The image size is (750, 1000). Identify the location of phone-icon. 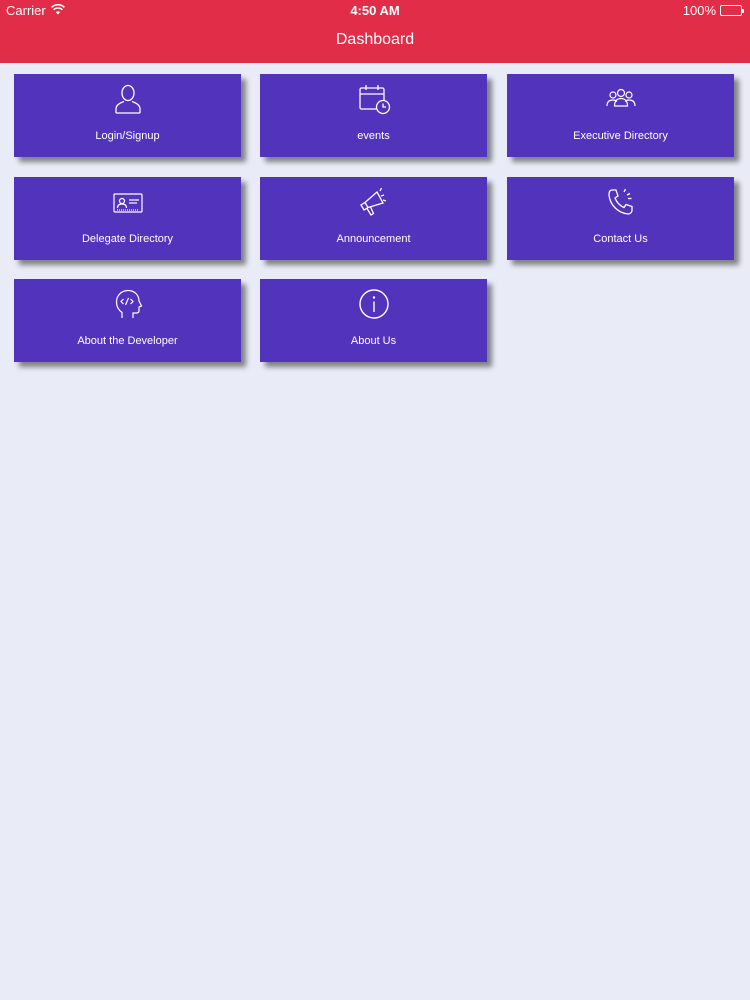
(620, 202).